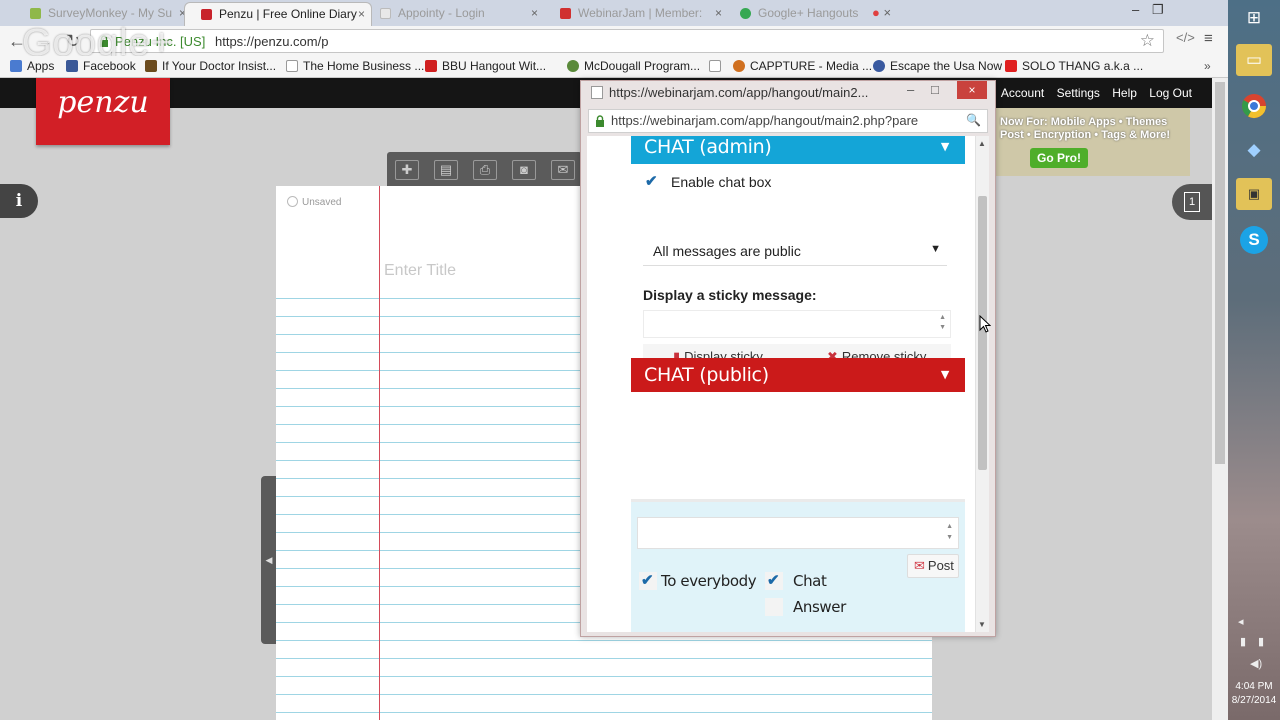  I want to click on editor-toolbar: ✚ ▤ ⎙ ◙ ✉, so click(484, 170).